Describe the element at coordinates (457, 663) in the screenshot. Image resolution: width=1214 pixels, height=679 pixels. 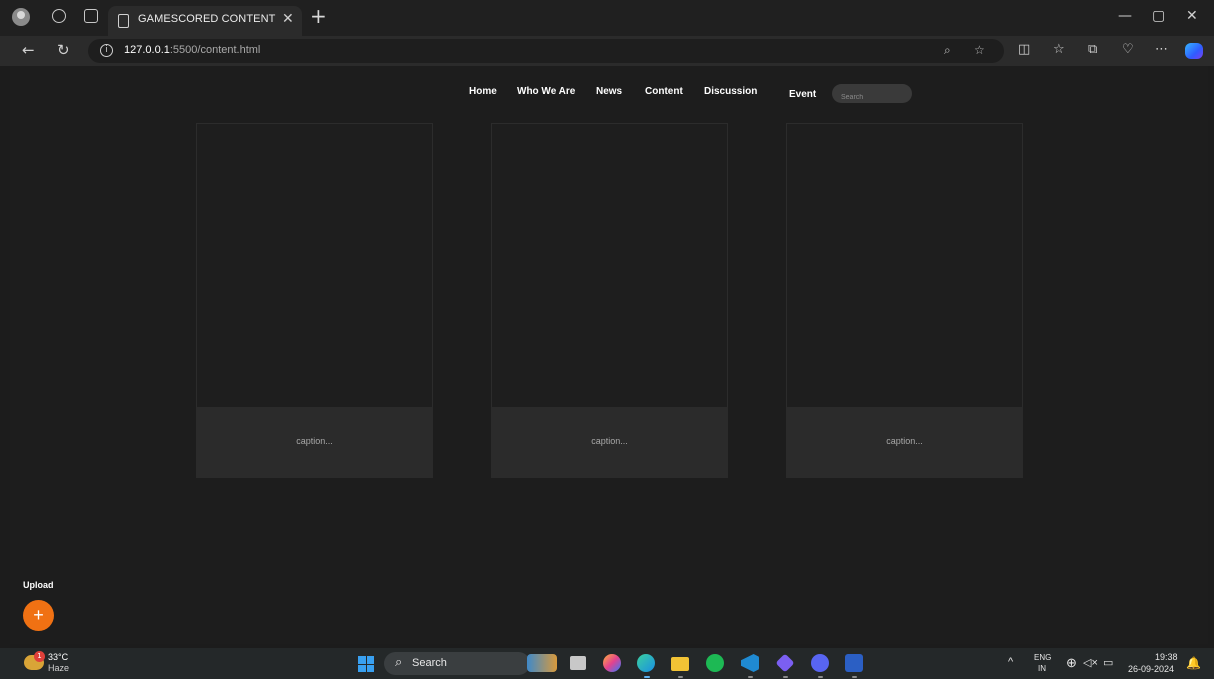
I see `taskbar-search: ⌕ Search` at that location.